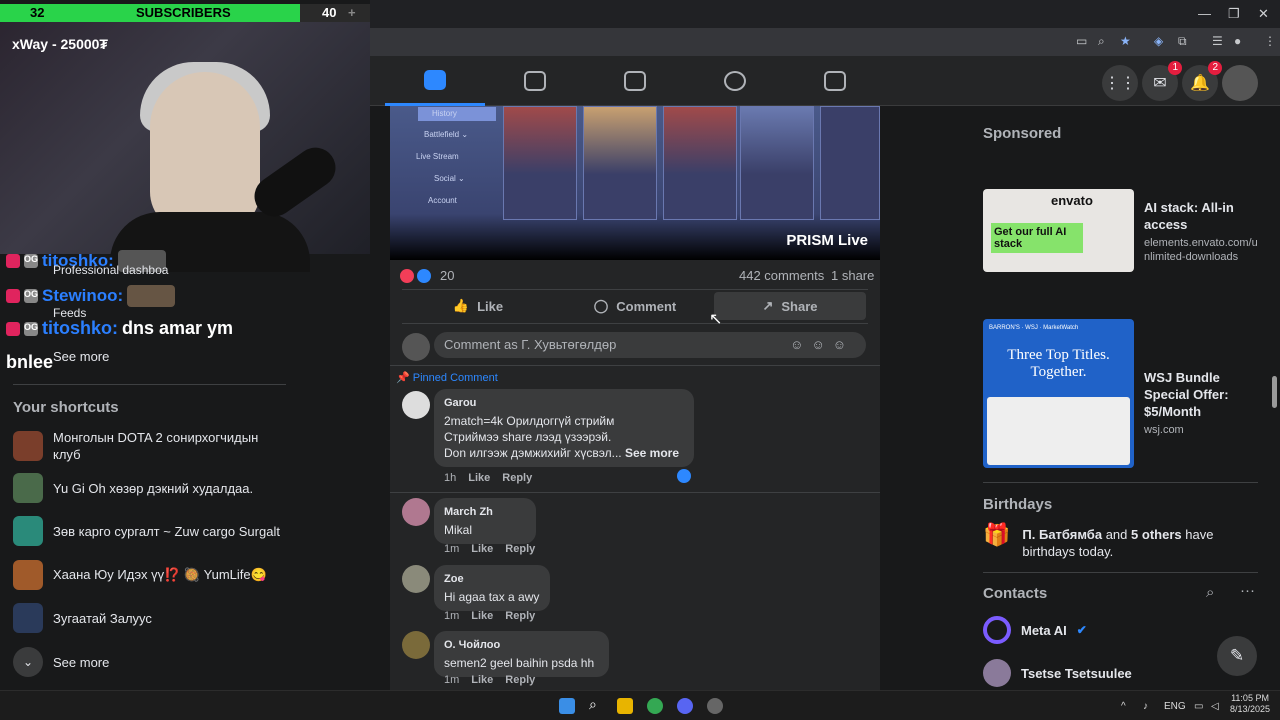 The width and height of the screenshot is (1280, 720). I want to click on professional-dashboard-link: Professional dashboa, so click(110, 270).